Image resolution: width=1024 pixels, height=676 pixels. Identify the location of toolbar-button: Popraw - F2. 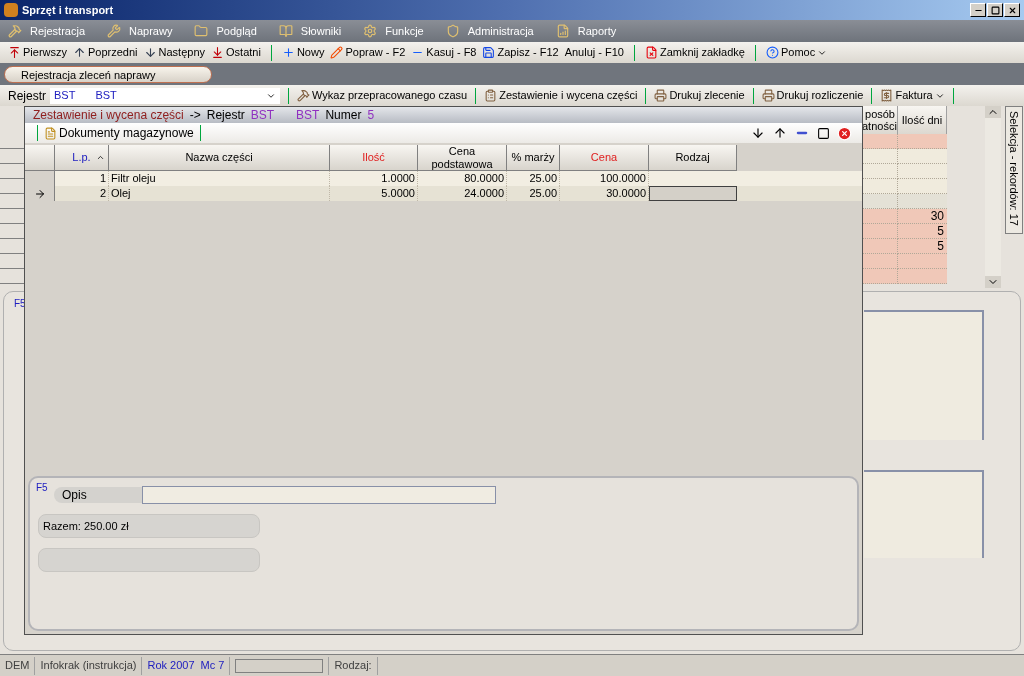
(368, 52).